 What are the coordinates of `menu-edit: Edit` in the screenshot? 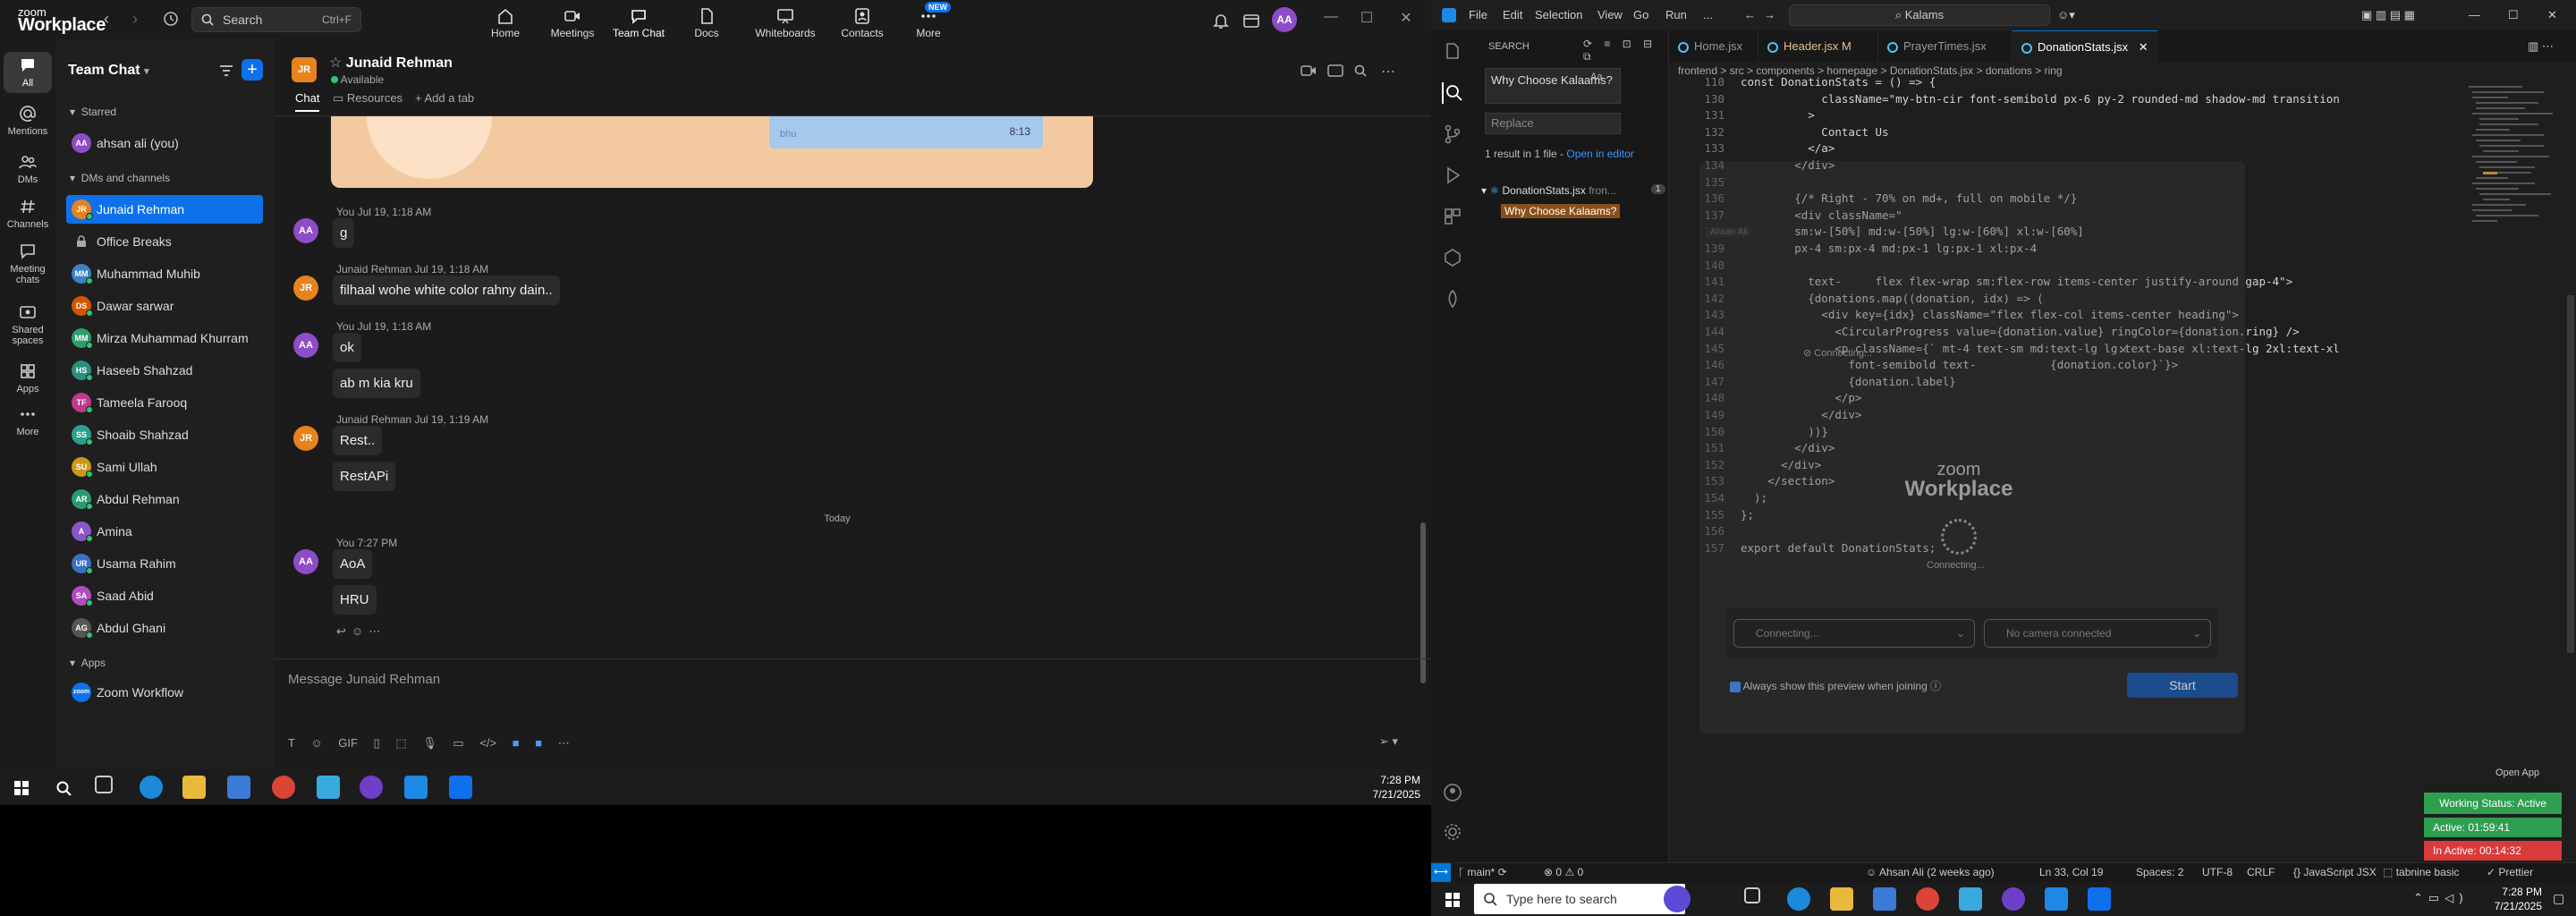 It's located at (1512, 14).